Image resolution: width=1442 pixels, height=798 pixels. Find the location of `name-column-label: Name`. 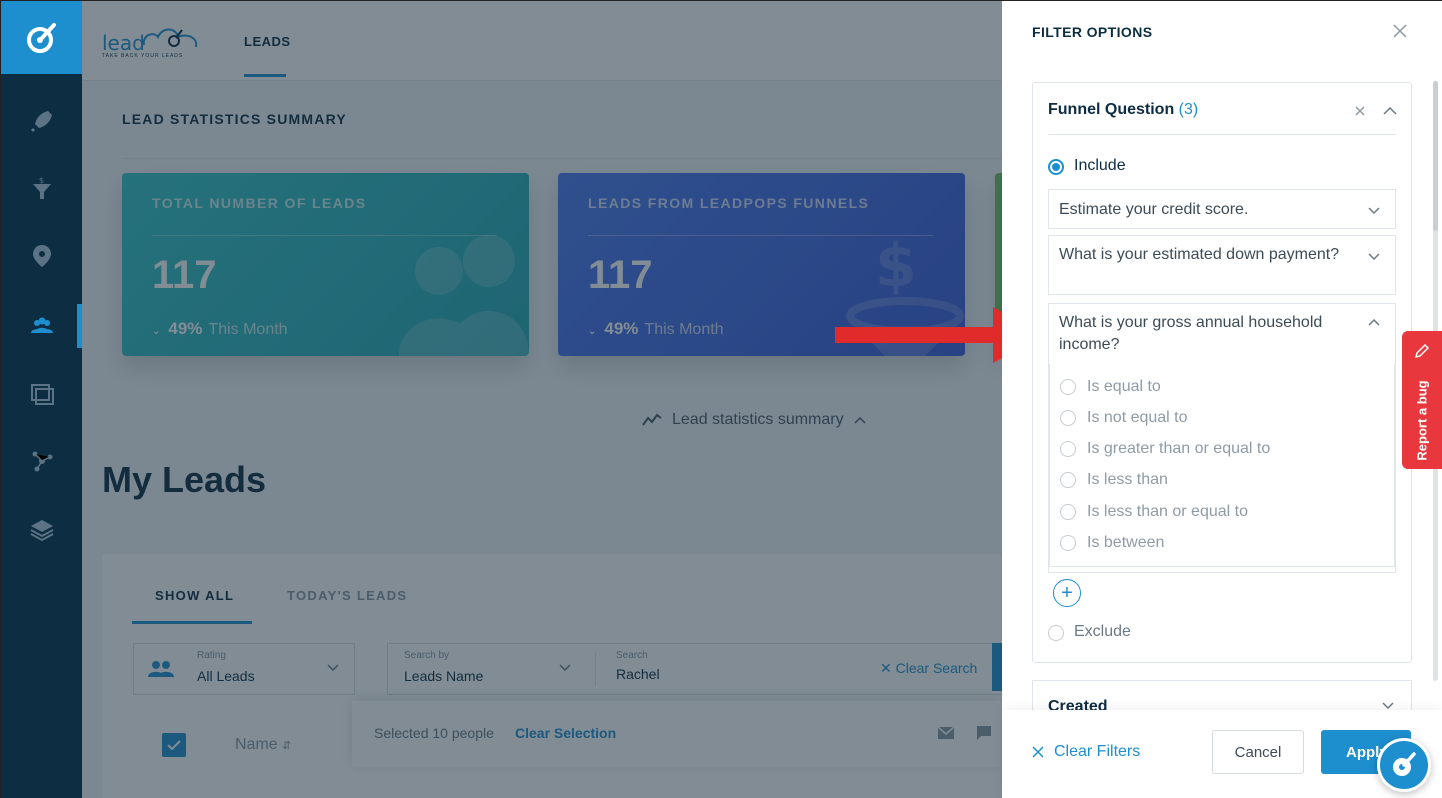

name-column-label: Name is located at coordinates (256, 744).